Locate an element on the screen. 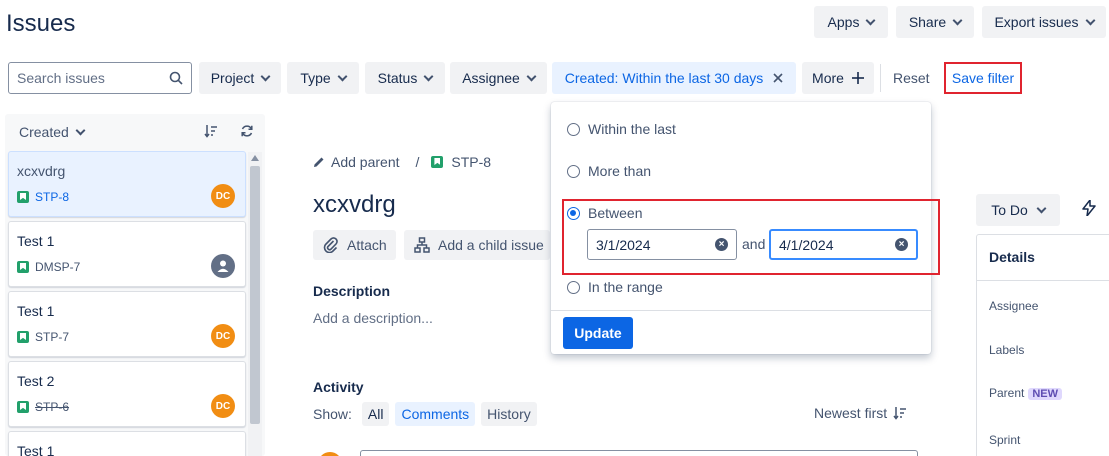 Image resolution: width=1109 pixels, height=456 pixels. issue-title: xcxvdrg is located at coordinates (354, 205).